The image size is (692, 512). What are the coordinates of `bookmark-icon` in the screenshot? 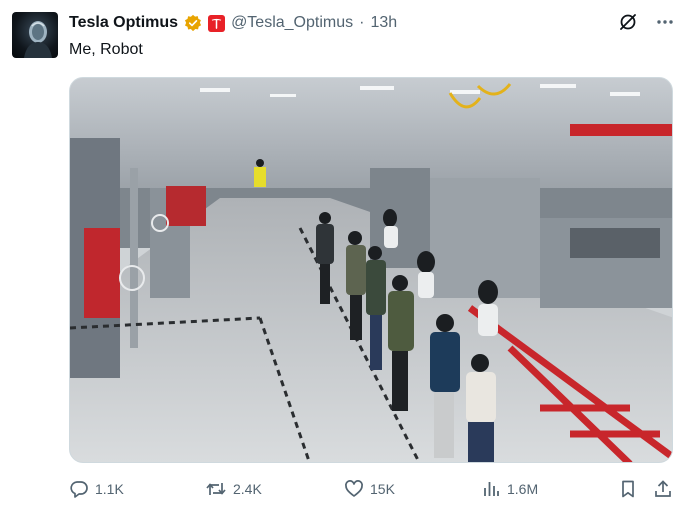 It's located at (628, 489).